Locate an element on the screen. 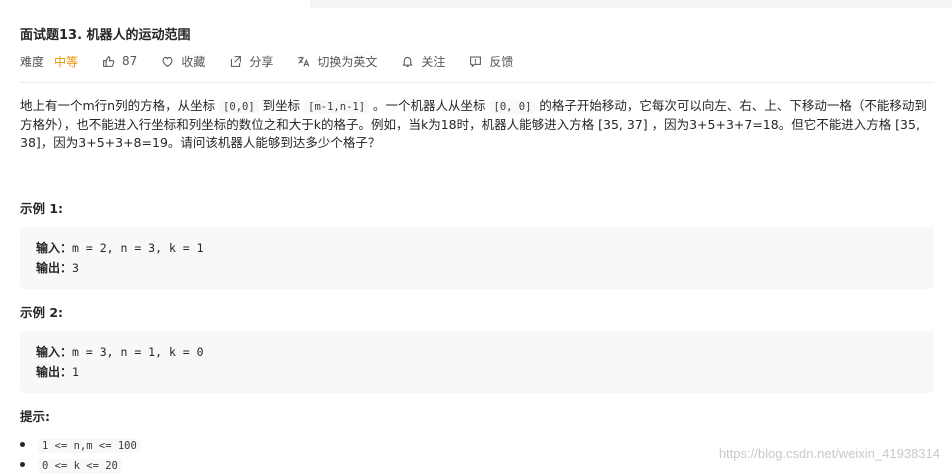 The height and width of the screenshot is (476, 952). top-bar is located at coordinates (631, 4).